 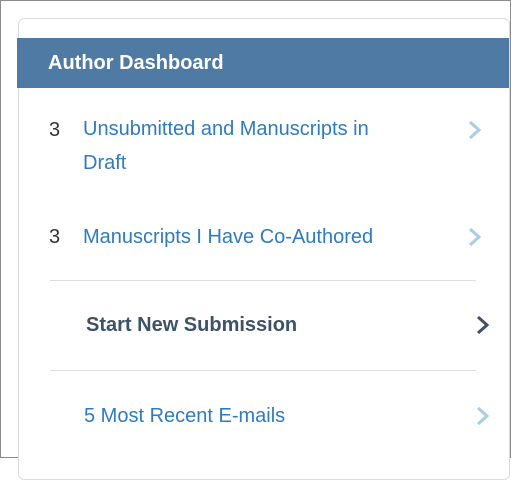 What do you see at coordinates (136, 63) in the screenshot?
I see `dashboard-title: Author Dashboard` at bounding box center [136, 63].